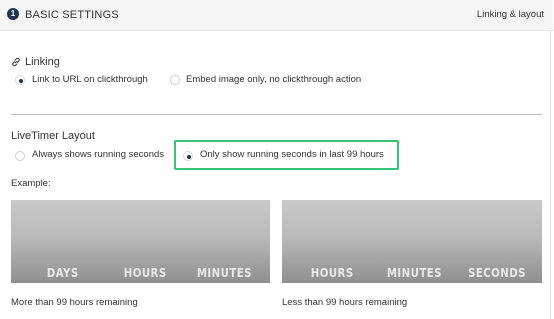 This screenshot has height=319, width=554. Describe the element at coordinates (497, 273) in the screenshot. I see `unit-label-seconds: SECONDS` at that location.